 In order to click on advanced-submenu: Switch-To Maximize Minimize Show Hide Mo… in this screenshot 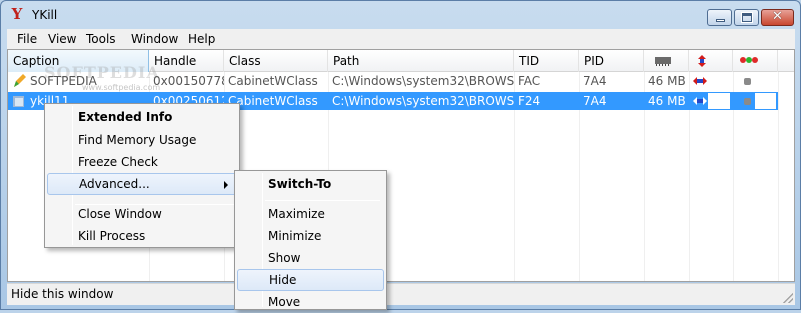, I will do `click(310, 240)`.